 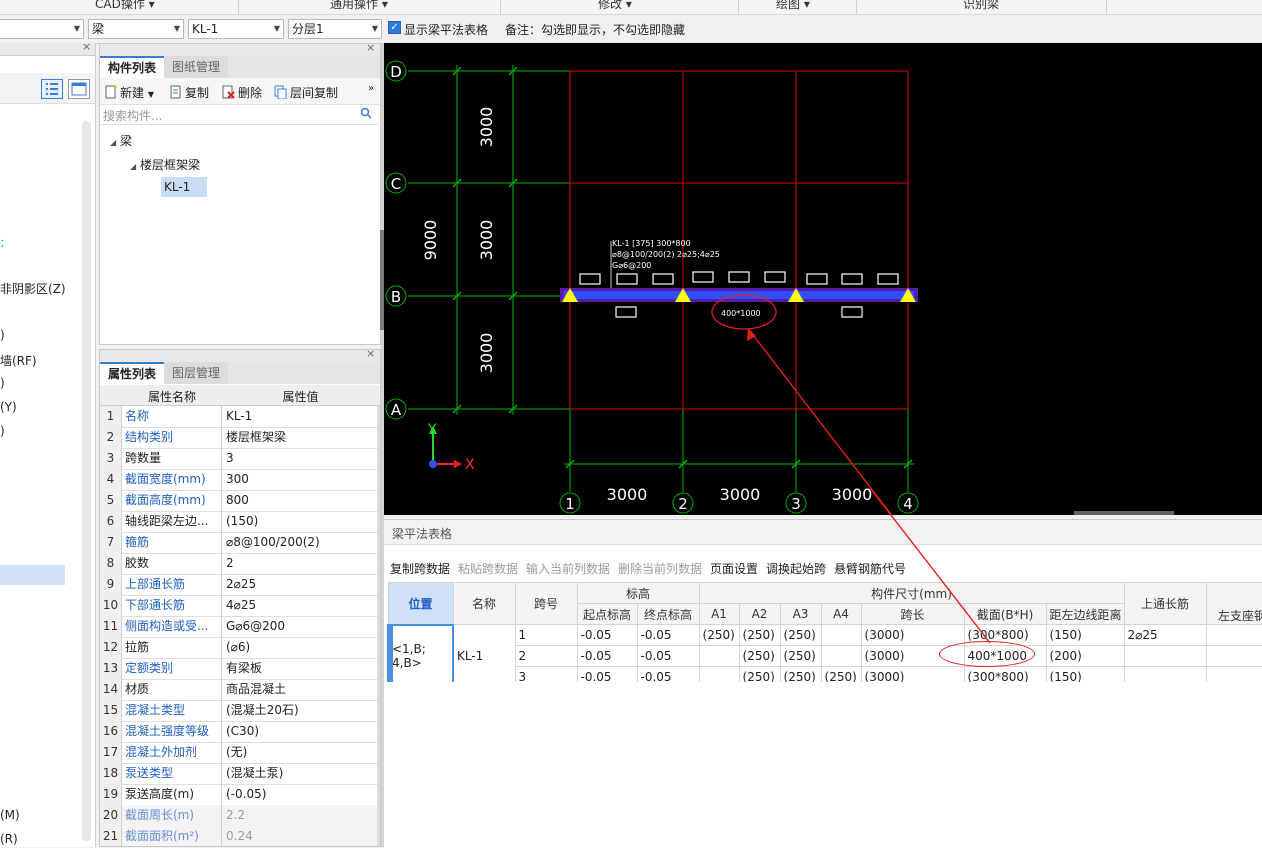 I want to click on property-row: 15 混凝土类型 (混凝土20石), so click(x=240, y=711).